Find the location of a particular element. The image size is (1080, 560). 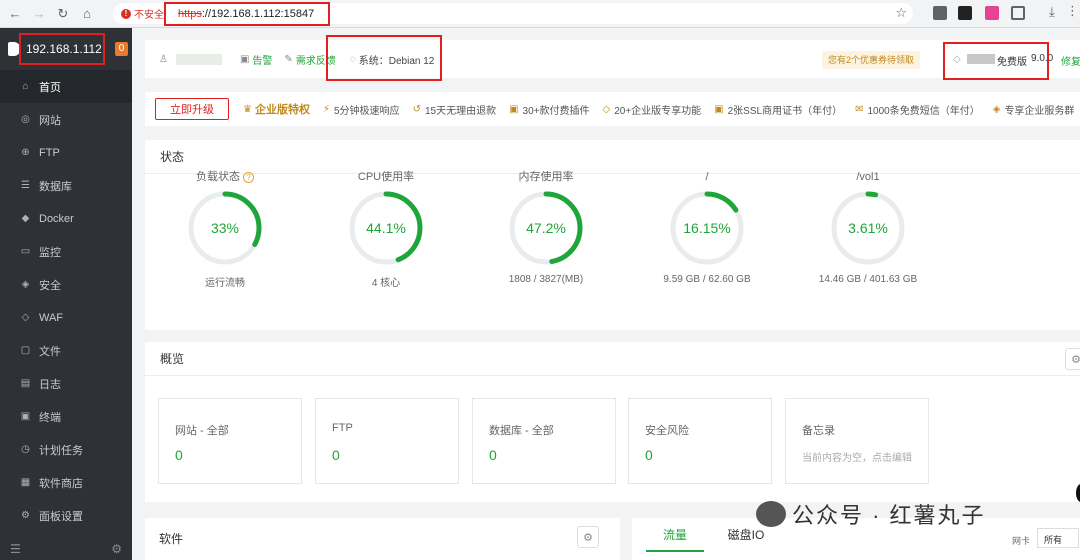

gauge-label: / is located at coordinates (707, 177).